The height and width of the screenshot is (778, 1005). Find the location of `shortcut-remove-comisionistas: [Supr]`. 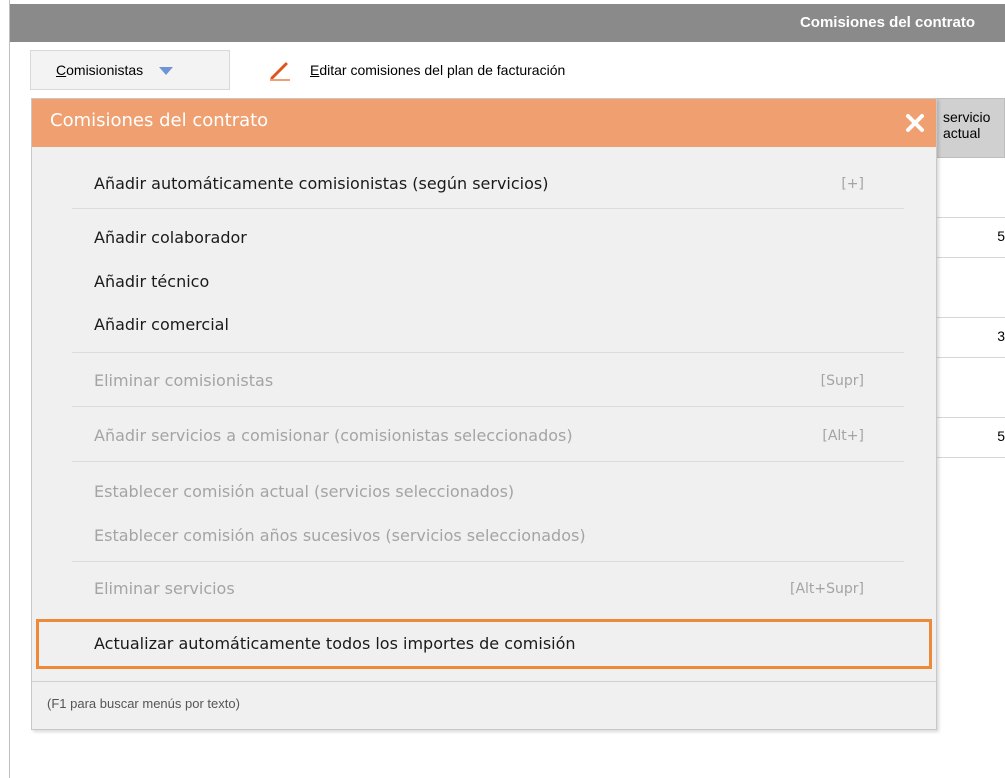

shortcut-remove-comisionistas: [Supr] is located at coordinates (842, 381).